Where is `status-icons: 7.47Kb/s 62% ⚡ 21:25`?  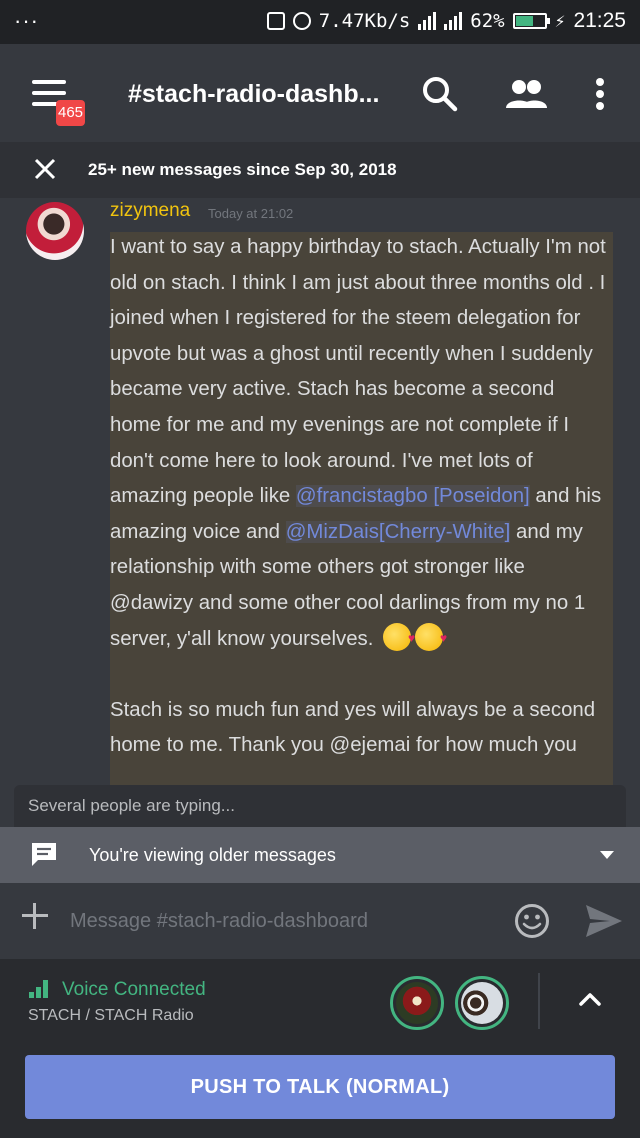 status-icons: 7.47Kb/s 62% ⚡ 21:25 is located at coordinates (446, 21).